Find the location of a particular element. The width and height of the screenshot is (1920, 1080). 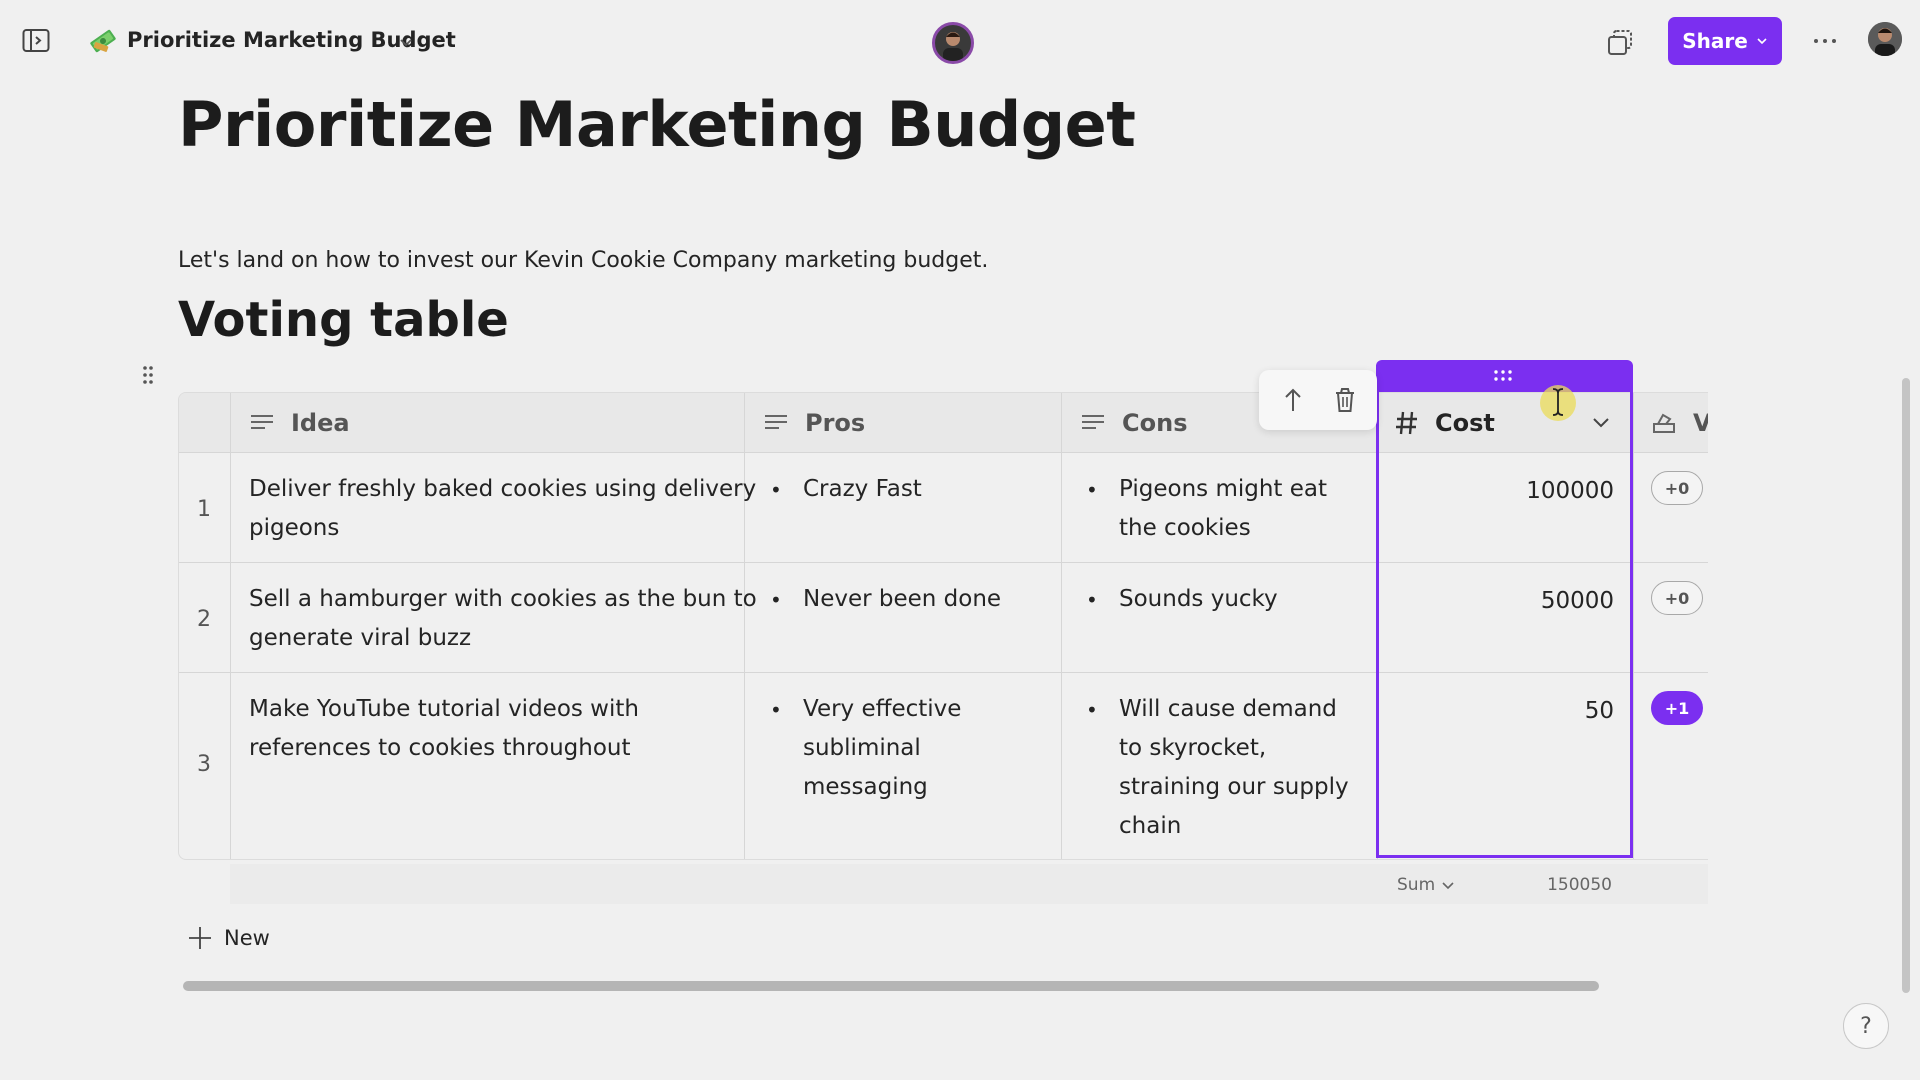

new-row-button: New is located at coordinates (229, 938).